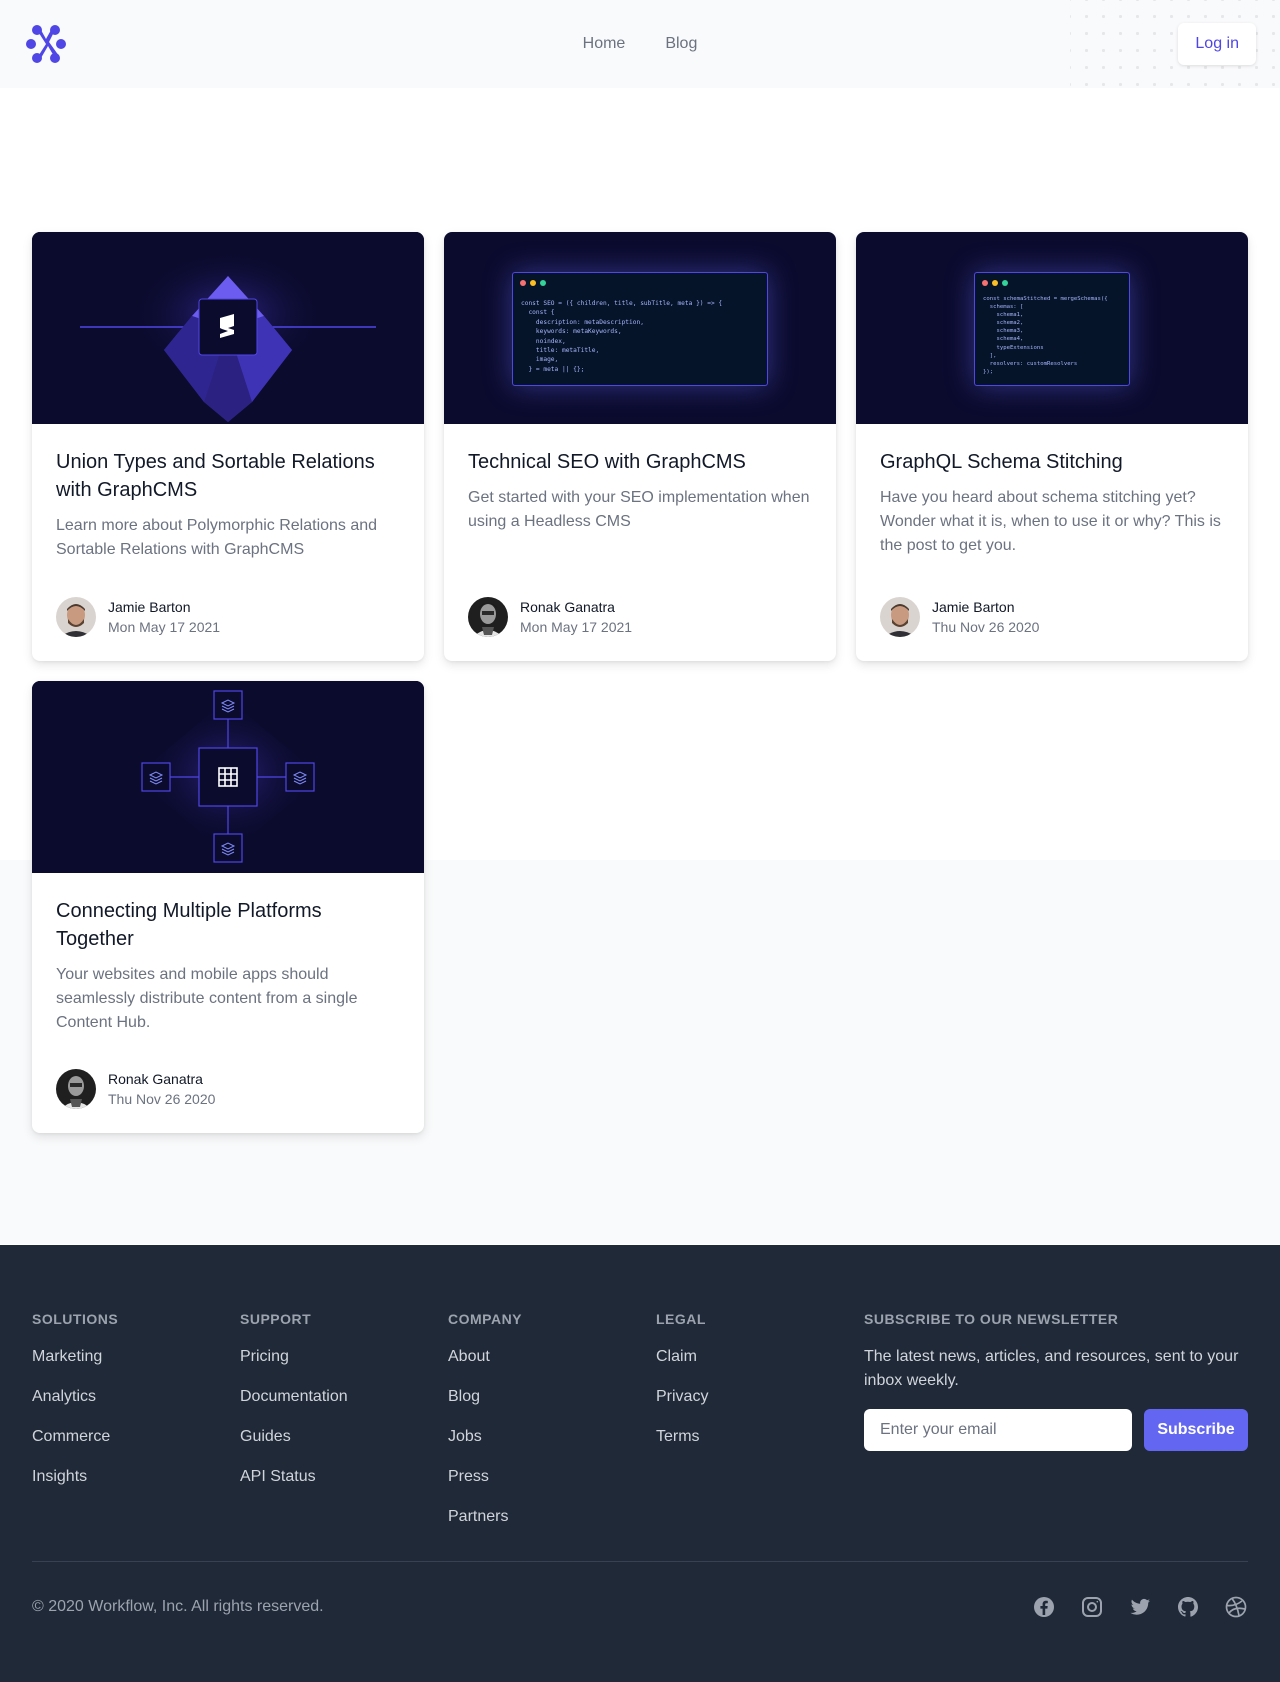 Image resolution: width=1280 pixels, height=1682 pixels. Describe the element at coordinates (64, 1396) in the screenshot. I see `footer-link: Analytics` at that location.